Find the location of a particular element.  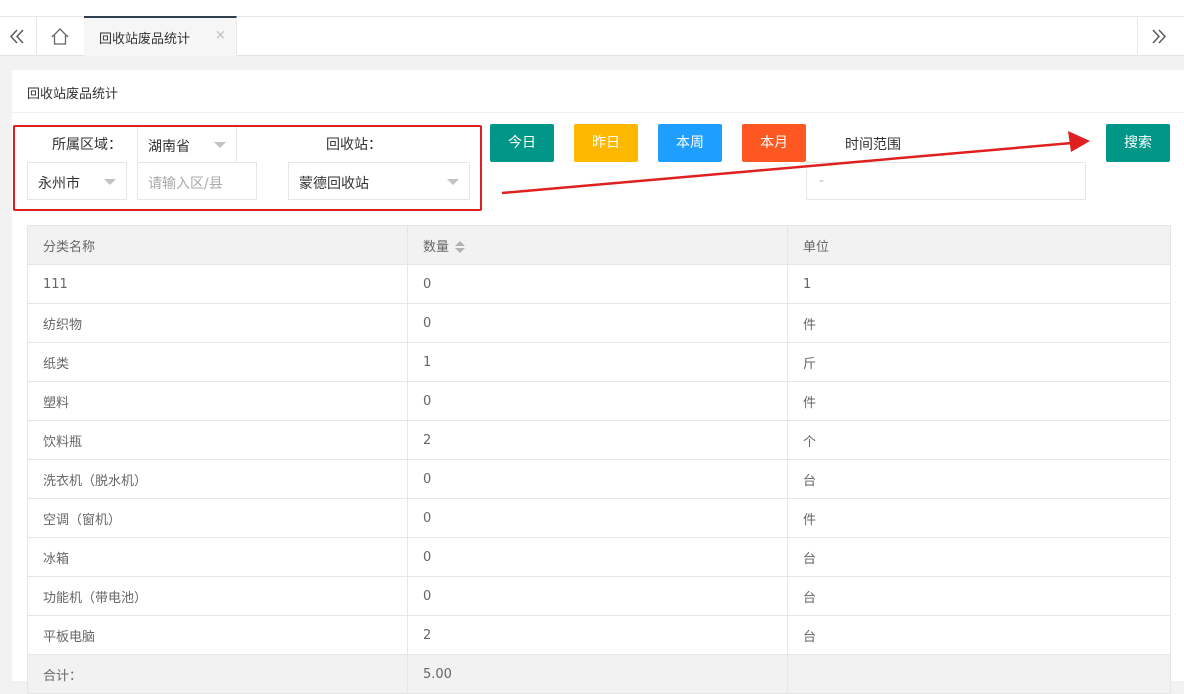

category-cell: 塑料 is located at coordinates (217, 401).